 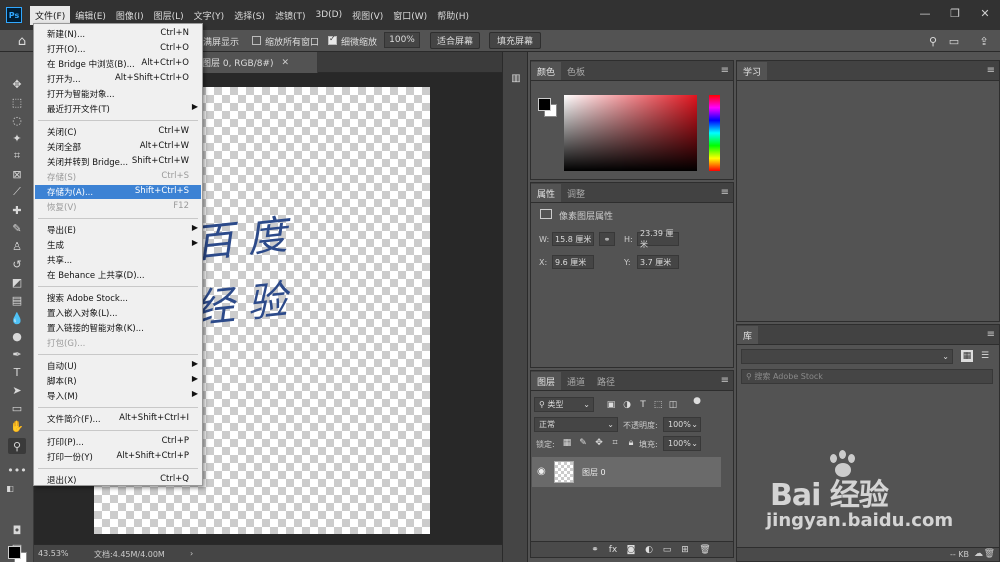 What do you see at coordinates (752, 71) in the screenshot?
I see `tab-learn: 学习` at bounding box center [752, 71].